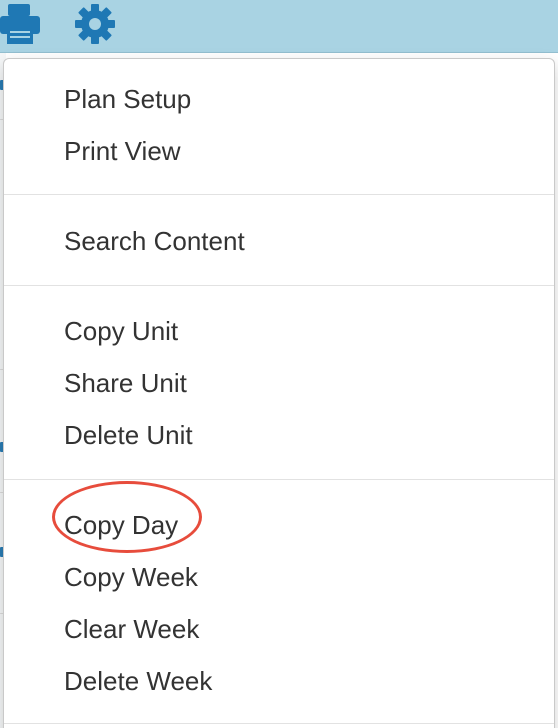 The height and width of the screenshot is (728, 558). I want to click on printer-icon, so click(23, 24).